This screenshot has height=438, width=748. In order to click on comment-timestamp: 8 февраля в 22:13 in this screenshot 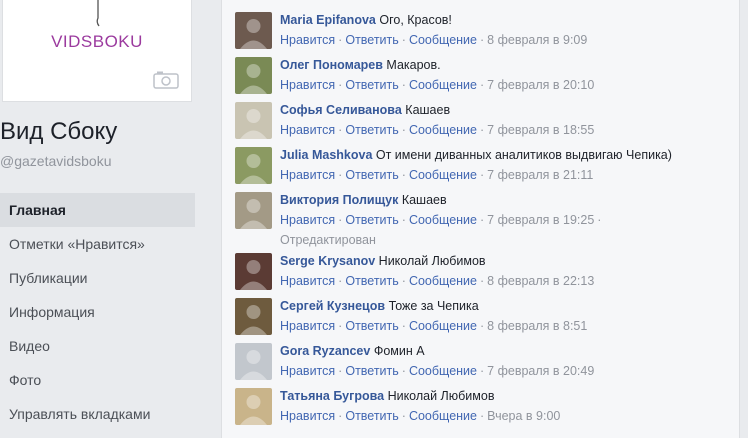, I will do `click(540, 281)`.